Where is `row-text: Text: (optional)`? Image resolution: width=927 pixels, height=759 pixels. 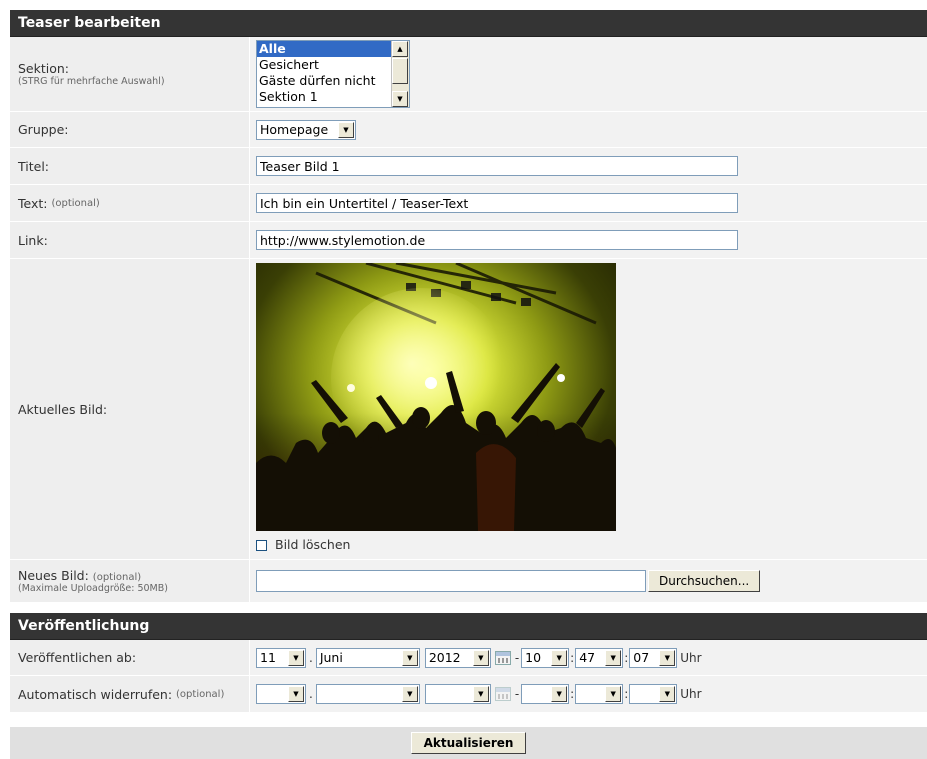
row-text: Text: (optional) is located at coordinates (468, 203).